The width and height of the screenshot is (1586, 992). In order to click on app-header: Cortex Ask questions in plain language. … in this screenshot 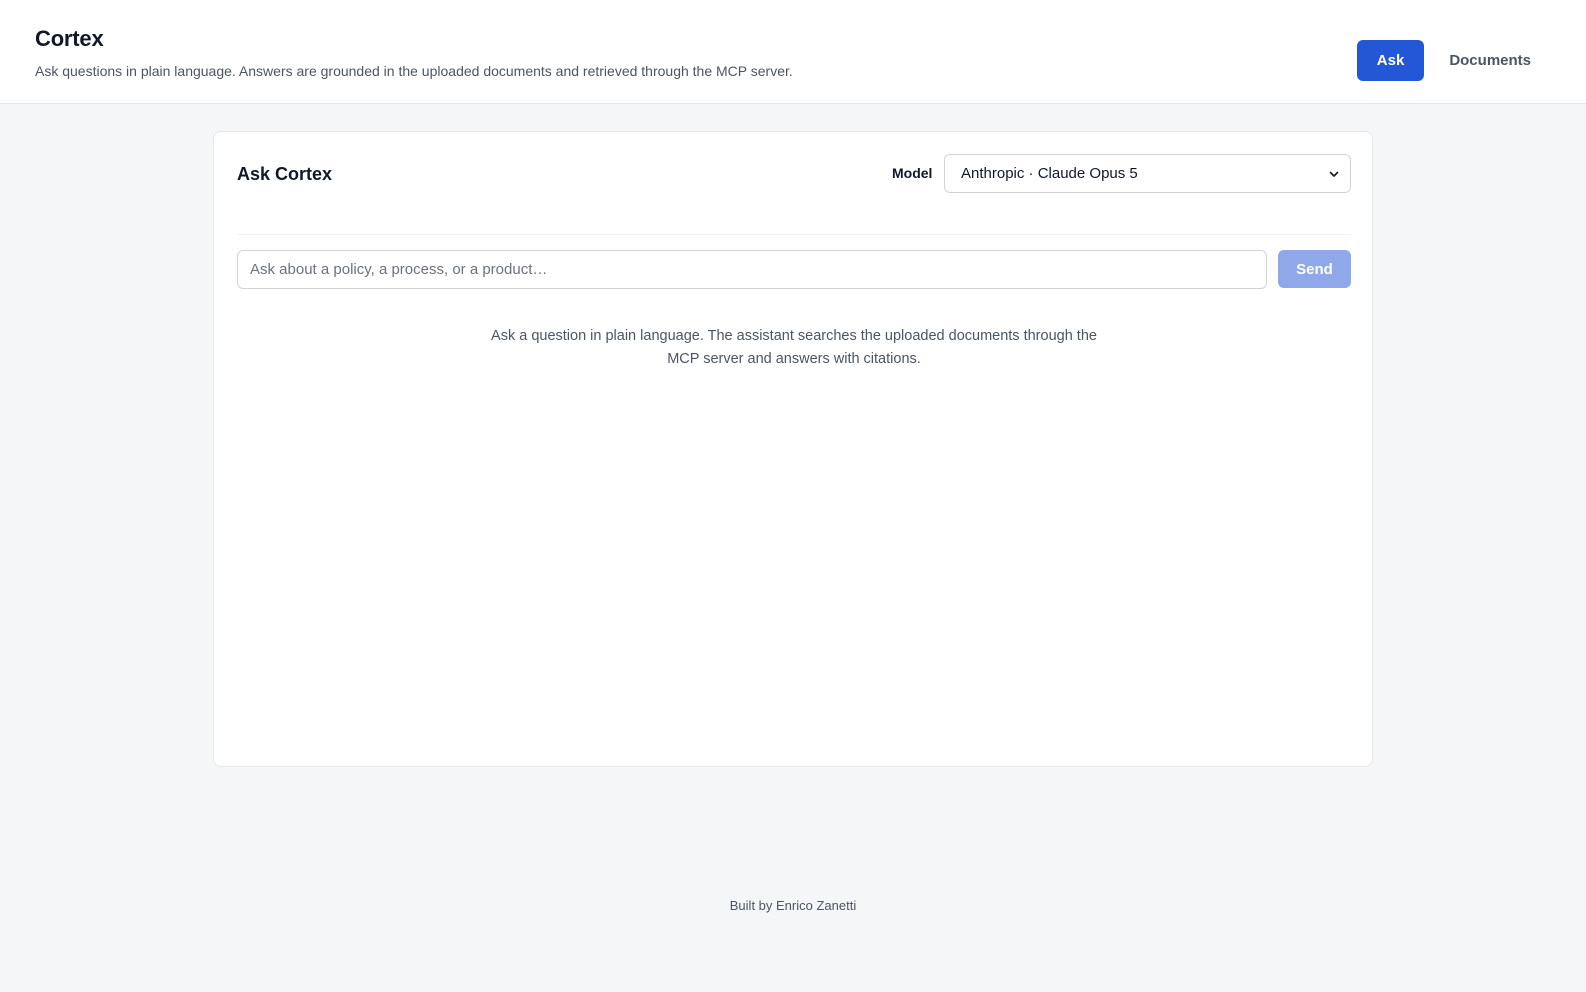, I will do `click(793, 52)`.